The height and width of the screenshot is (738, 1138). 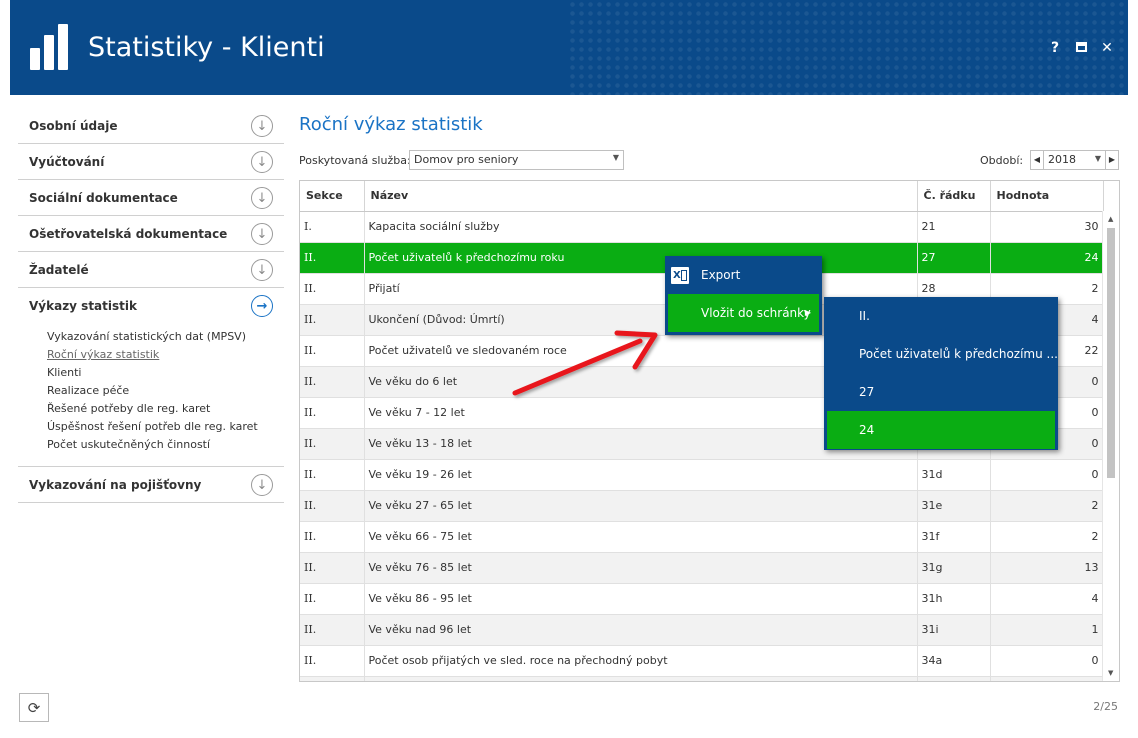 I want to click on submenu-item-klienti: Klienti, so click(x=165, y=373).